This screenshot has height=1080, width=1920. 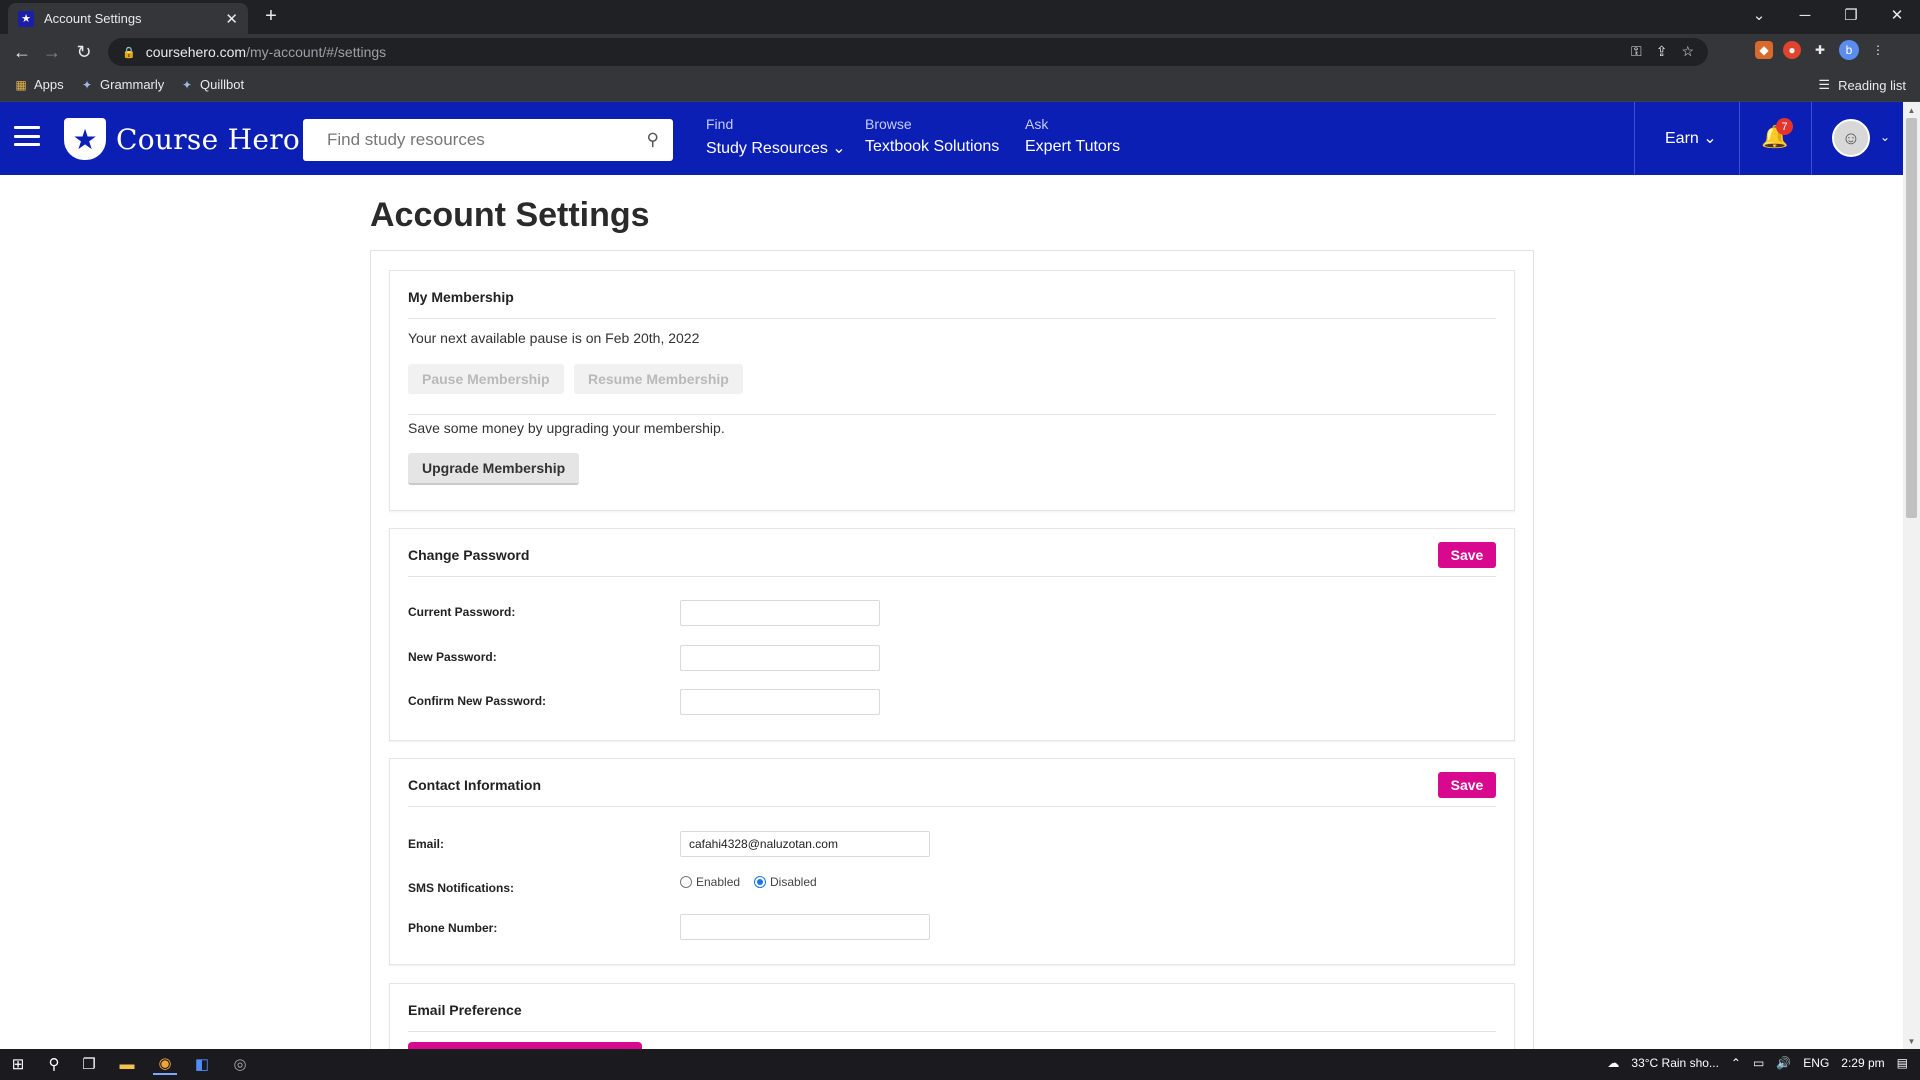 I want to click on upgrade-membership-button: Upgrade Membership, so click(x=494, y=469).